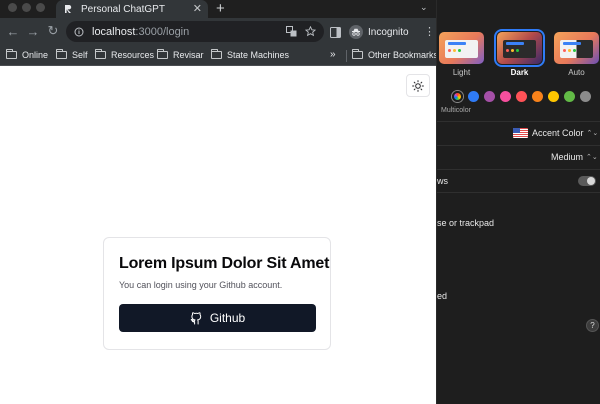 This screenshot has height=404, width=600. I want to click on site-info-icon, so click(79, 32).